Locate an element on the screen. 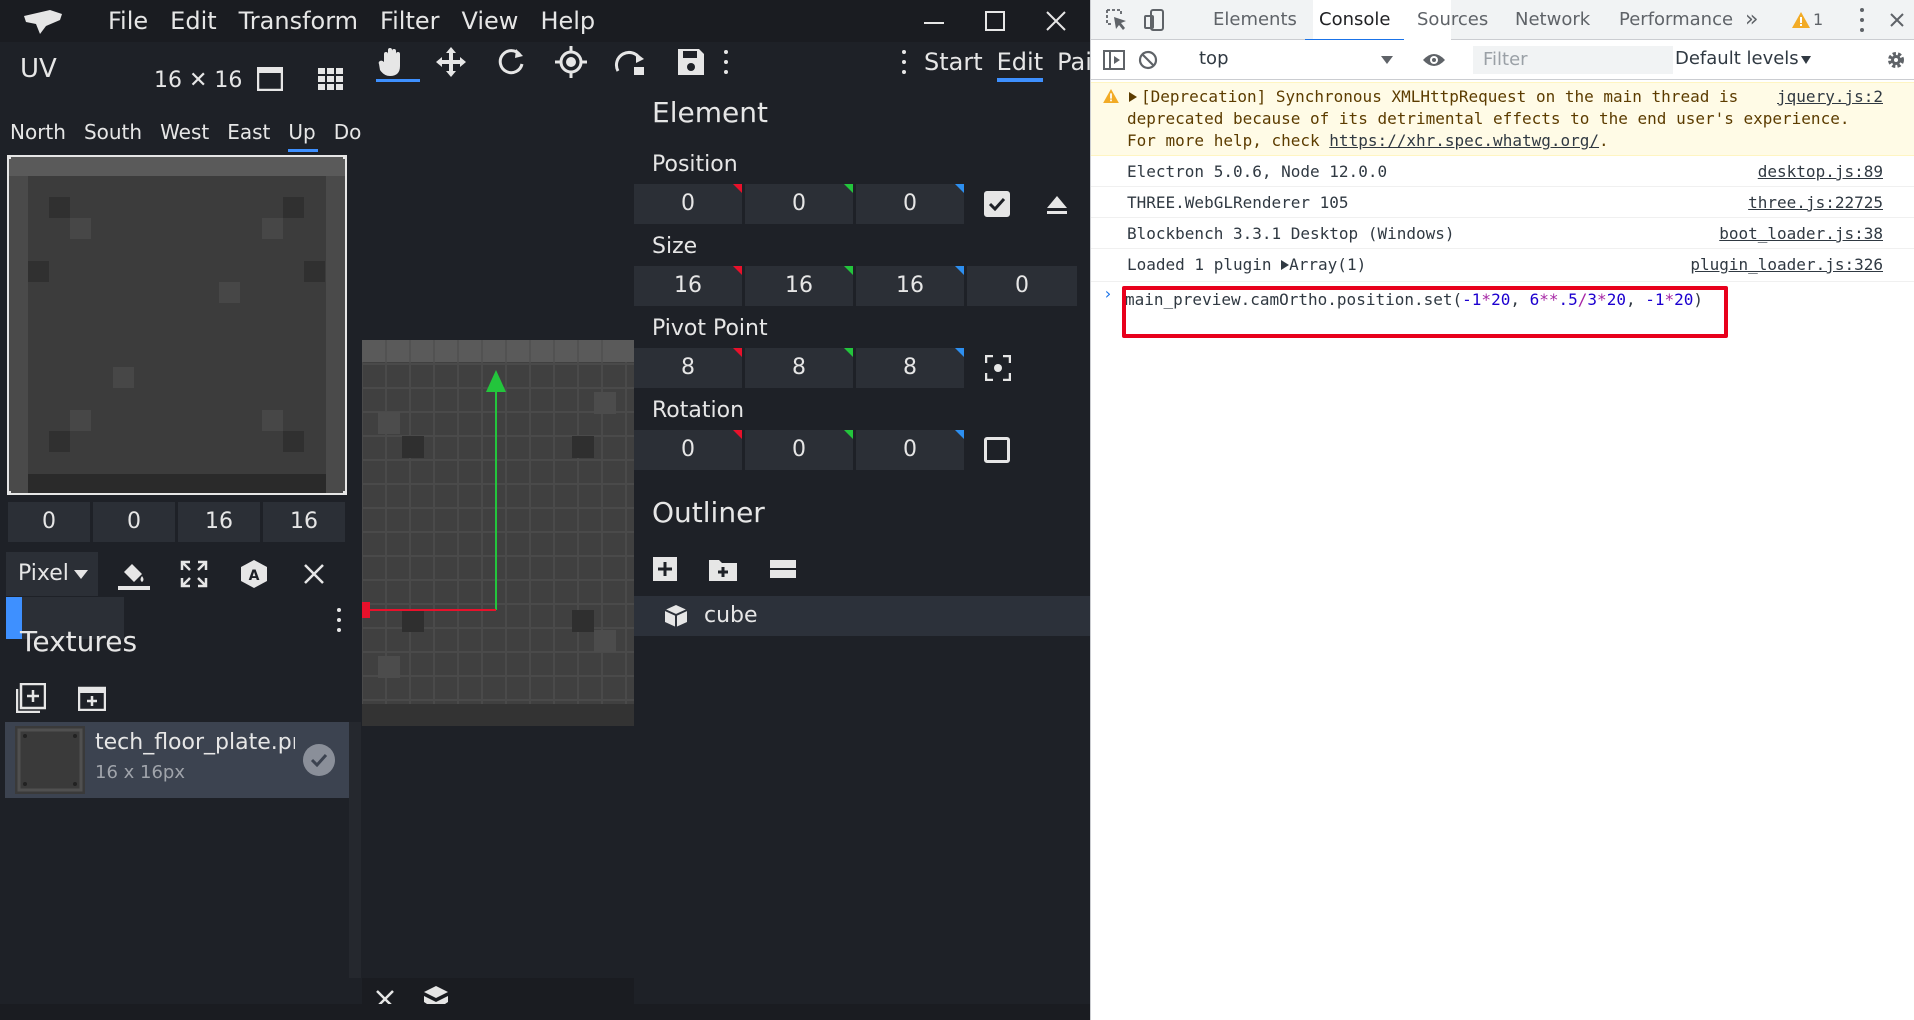 This screenshot has width=1914, height=1020. add-group-button is located at coordinates (723, 569).